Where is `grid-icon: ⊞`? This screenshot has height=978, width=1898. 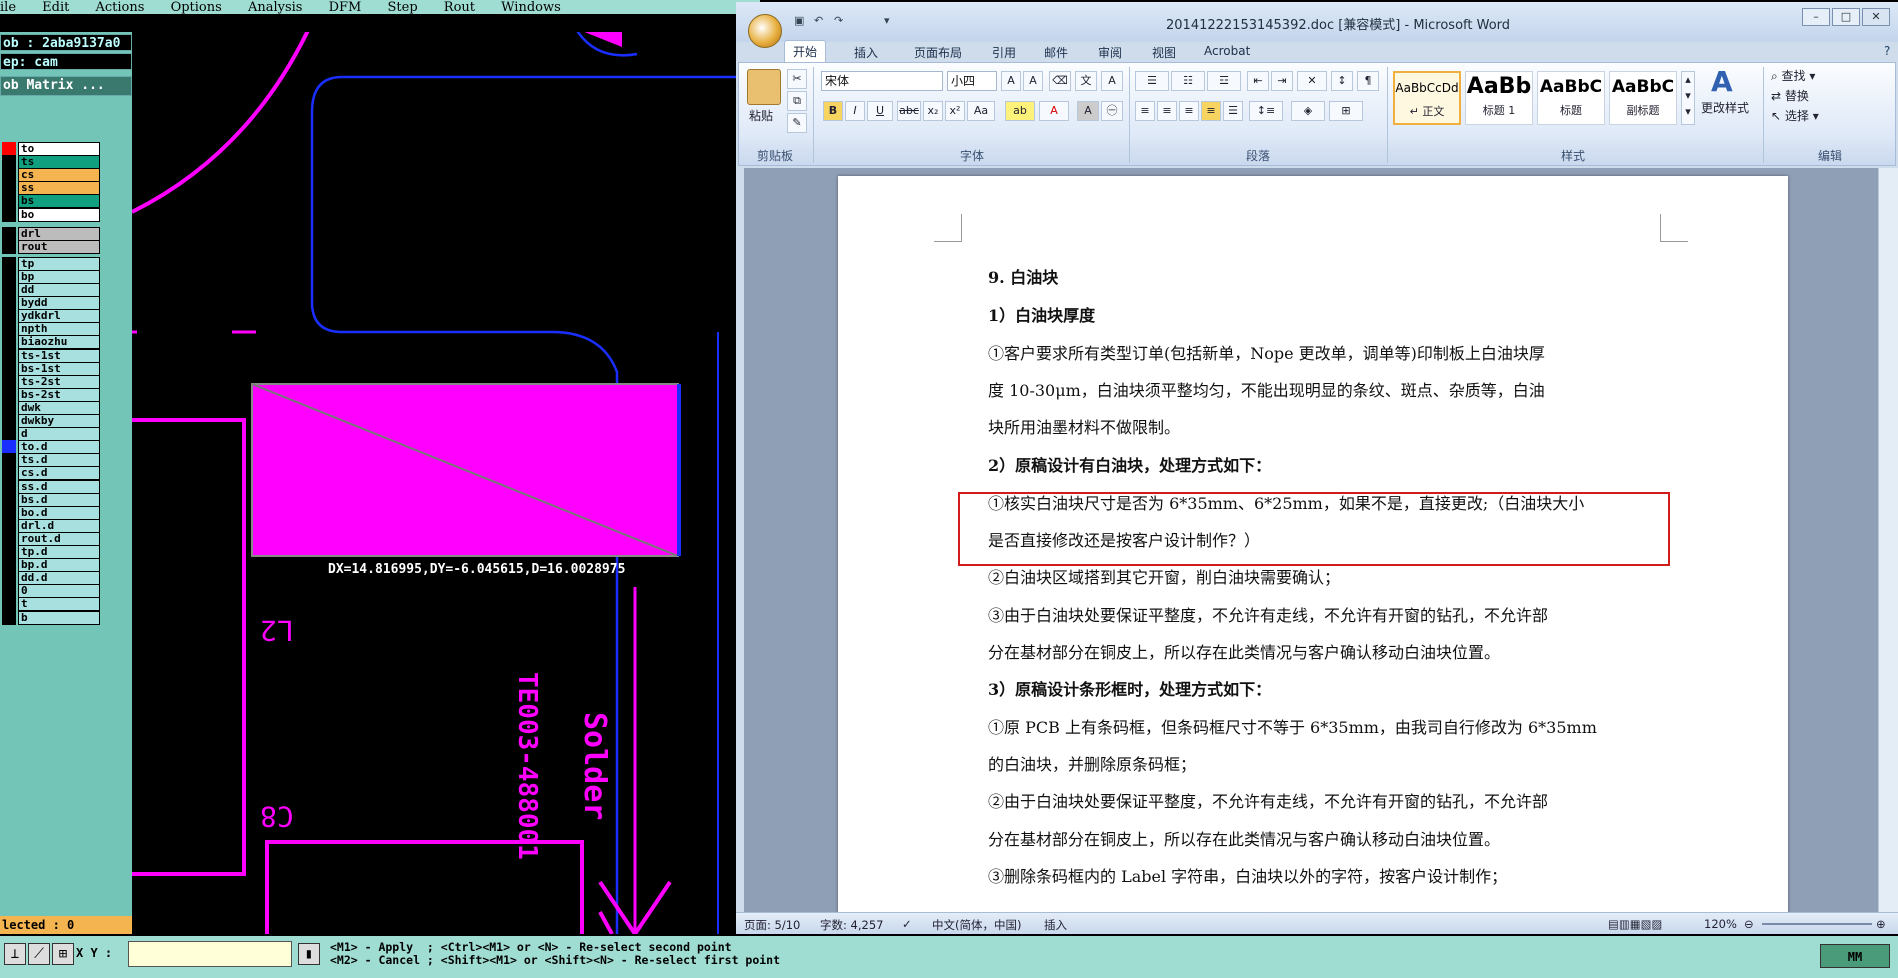 grid-icon: ⊞ is located at coordinates (63, 954).